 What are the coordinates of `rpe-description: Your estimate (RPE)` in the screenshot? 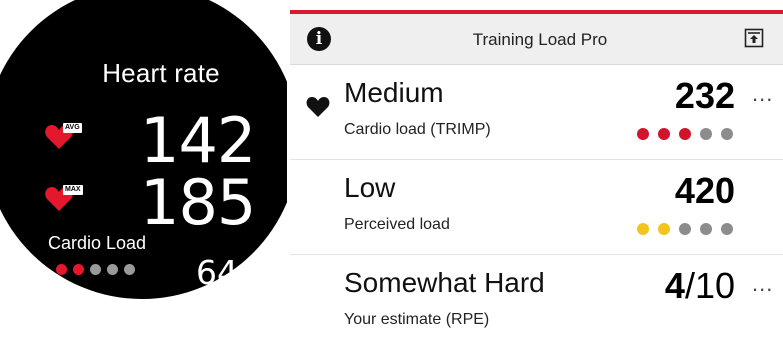 It's located at (417, 319).